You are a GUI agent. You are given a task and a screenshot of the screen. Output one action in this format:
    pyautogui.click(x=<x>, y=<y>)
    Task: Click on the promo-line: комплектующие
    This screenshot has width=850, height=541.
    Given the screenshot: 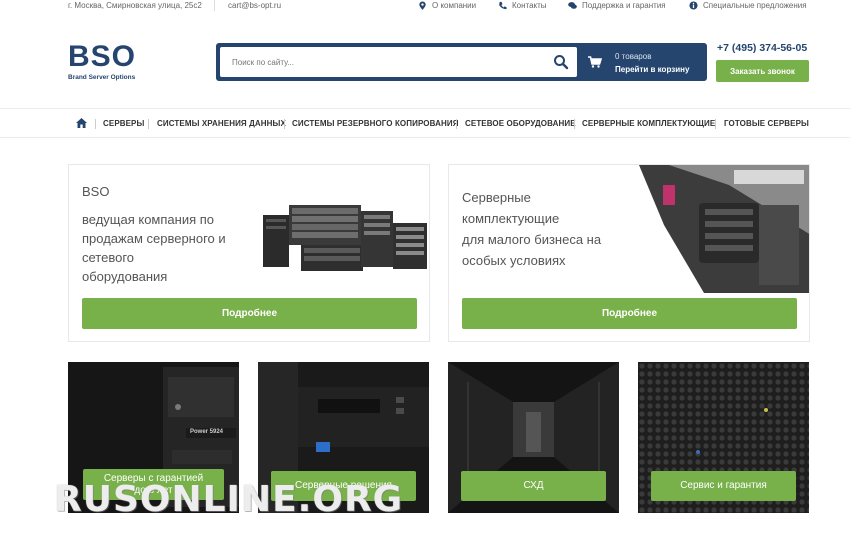 What is the action you would take?
    pyautogui.click(x=511, y=218)
    